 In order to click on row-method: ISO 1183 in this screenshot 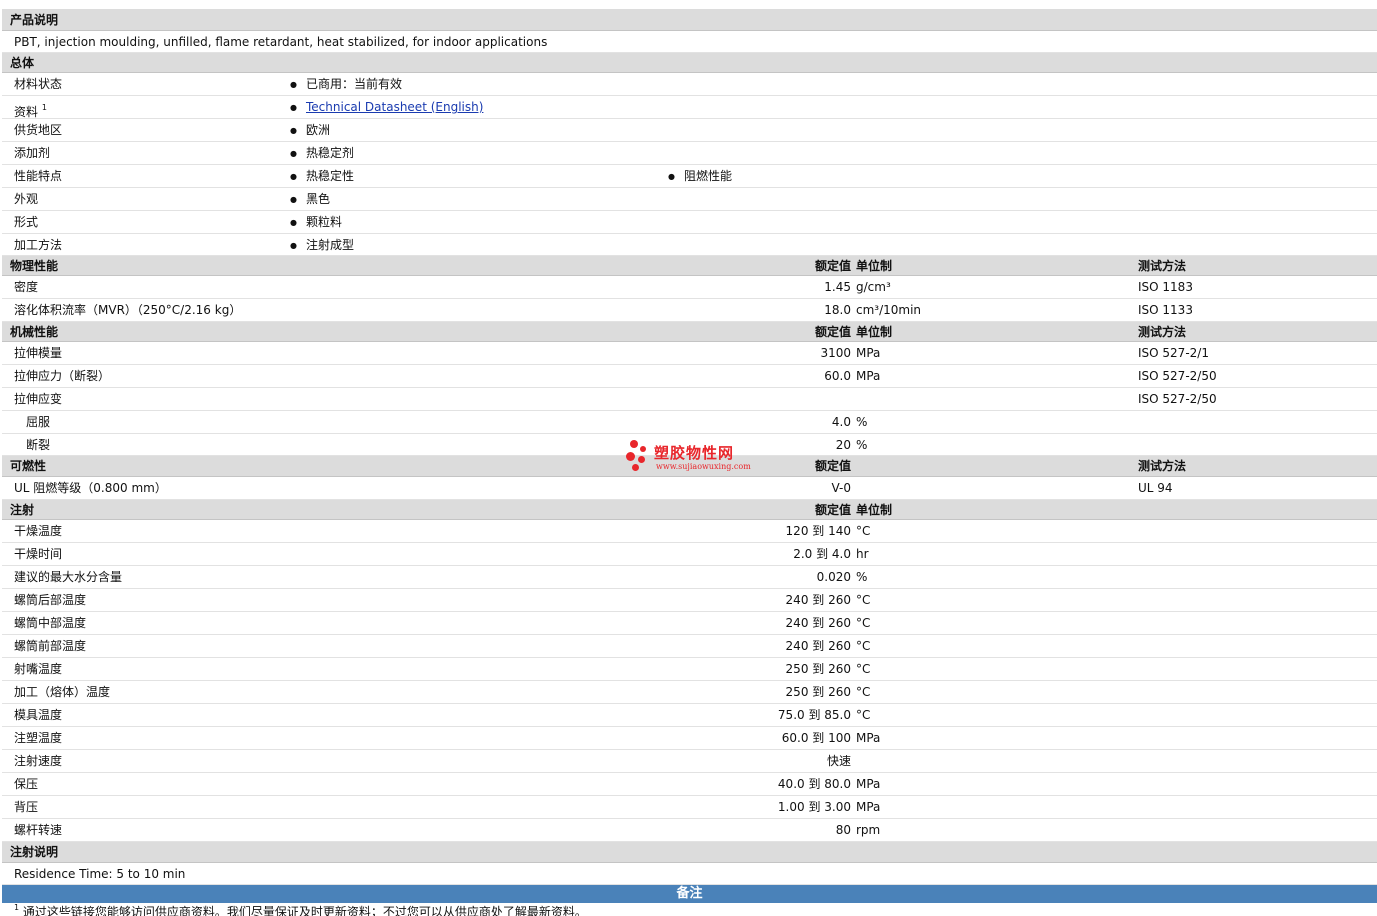, I will do `click(1165, 287)`.